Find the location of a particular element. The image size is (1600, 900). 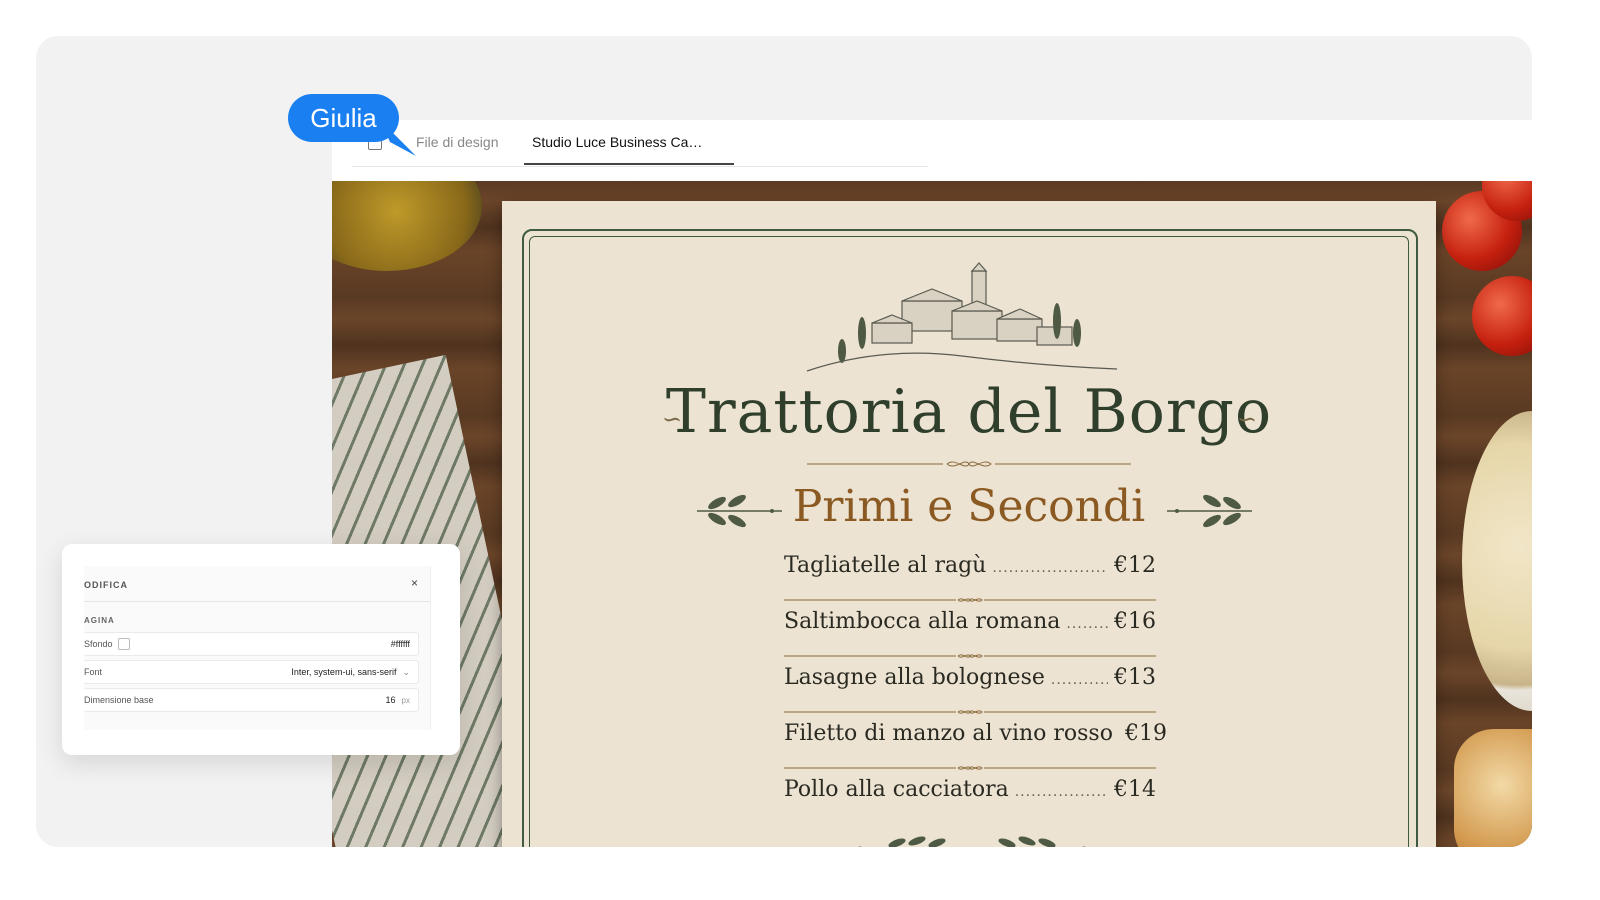

title-flourish-right: ∽ is located at coordinates (1247, 419).